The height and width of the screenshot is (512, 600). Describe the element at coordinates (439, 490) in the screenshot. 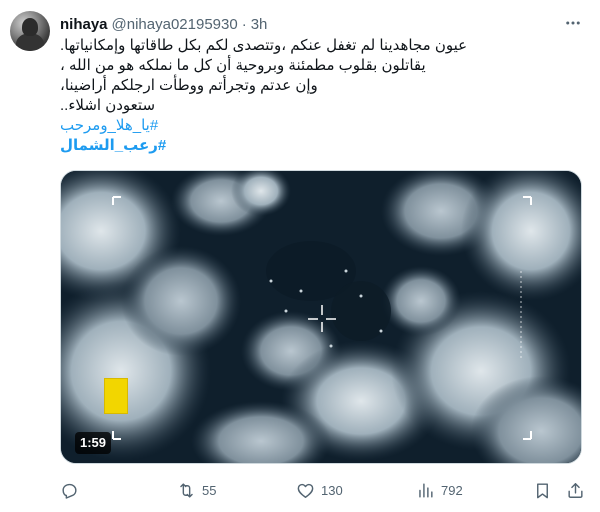

I see `views-button: 792` at that location.